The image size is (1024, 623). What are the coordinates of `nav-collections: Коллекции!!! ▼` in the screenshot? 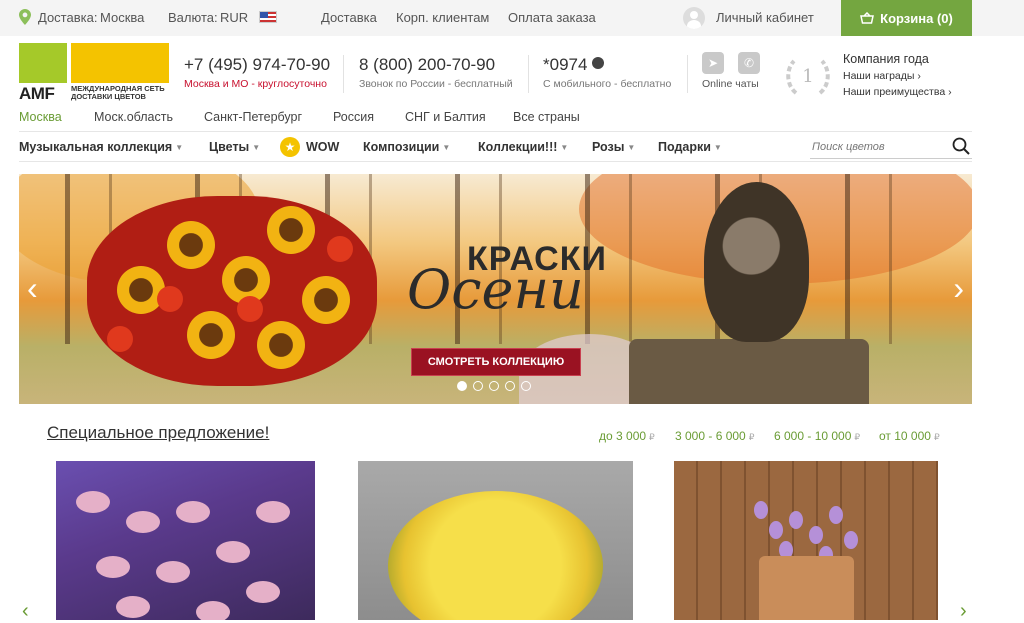 It's located at (523, 147).